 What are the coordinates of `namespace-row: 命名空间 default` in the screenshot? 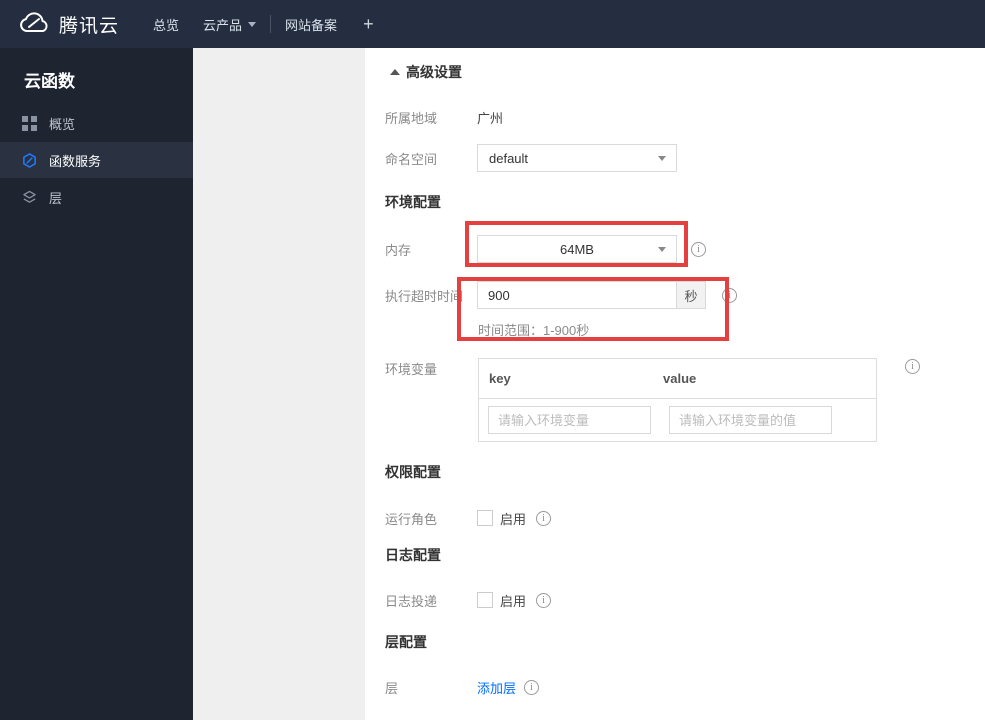 It's located at (531, 158).